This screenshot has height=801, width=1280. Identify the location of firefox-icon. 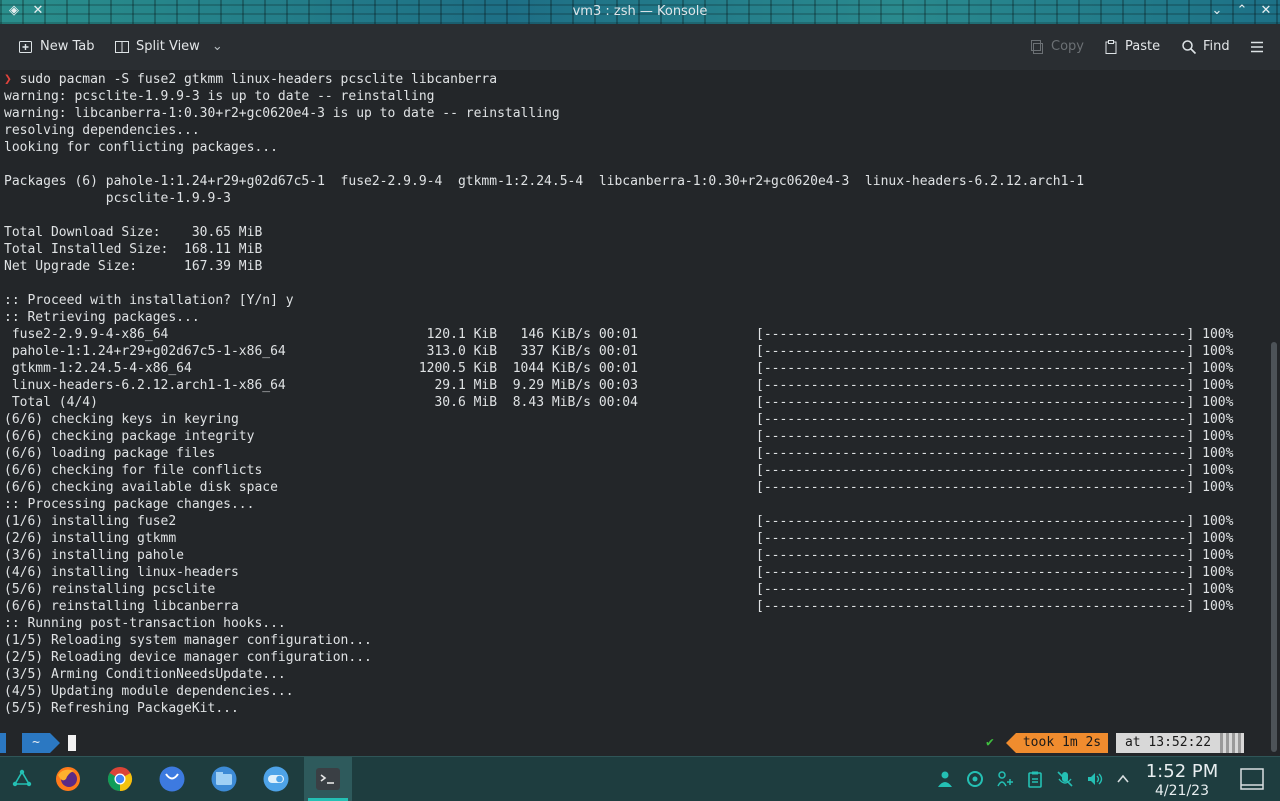
(68, 779).